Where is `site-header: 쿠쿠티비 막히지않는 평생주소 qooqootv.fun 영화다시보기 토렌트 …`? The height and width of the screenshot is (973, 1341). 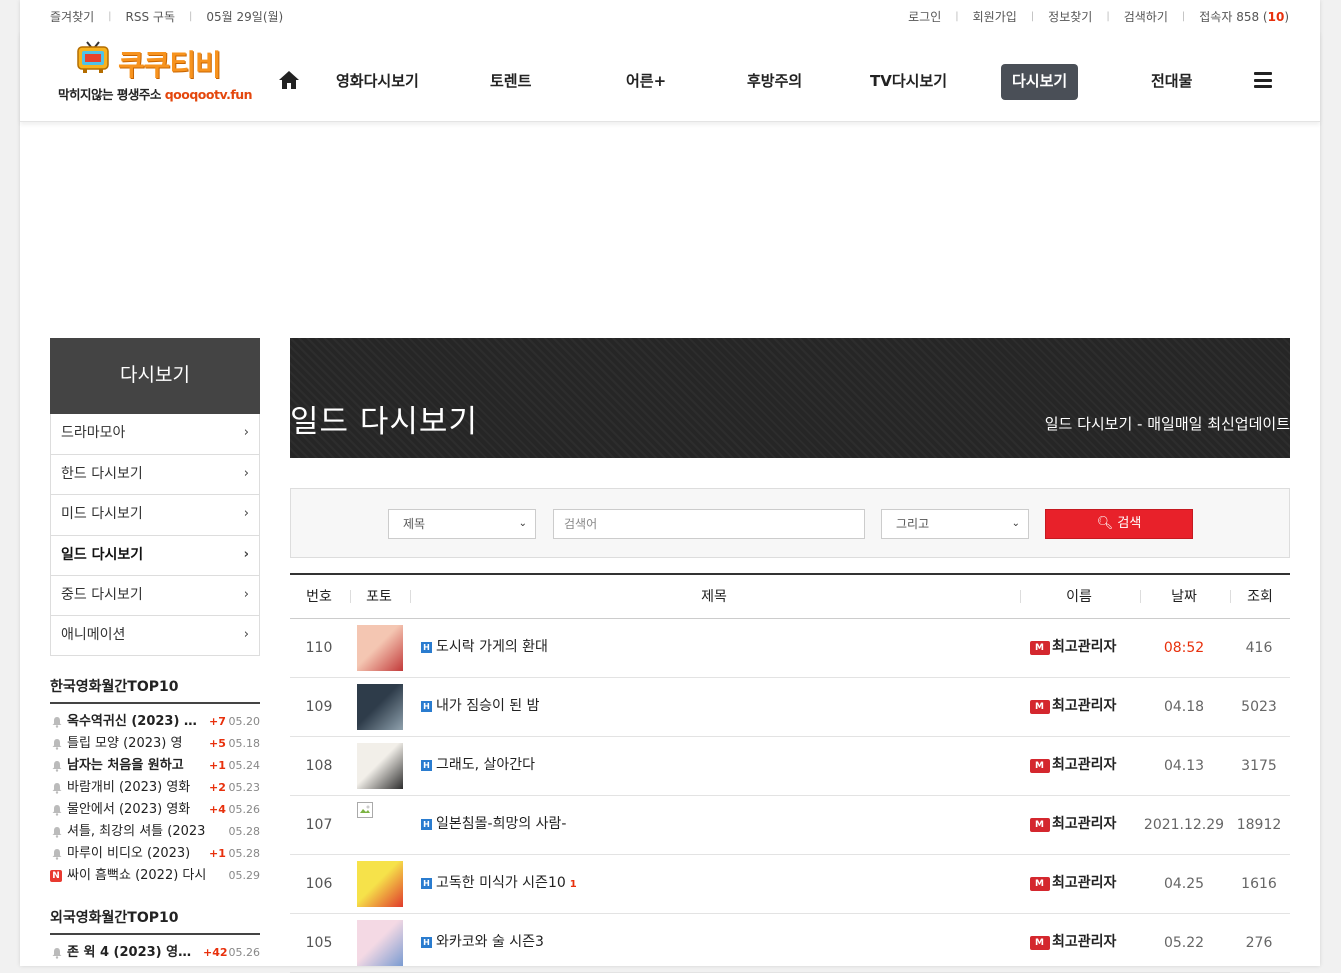
site-header: 쿠쿠티비 막히지않는 평생주소 qooqootv.fun 영화다시보기 토렌트 … is located at coordinates (670, 76).